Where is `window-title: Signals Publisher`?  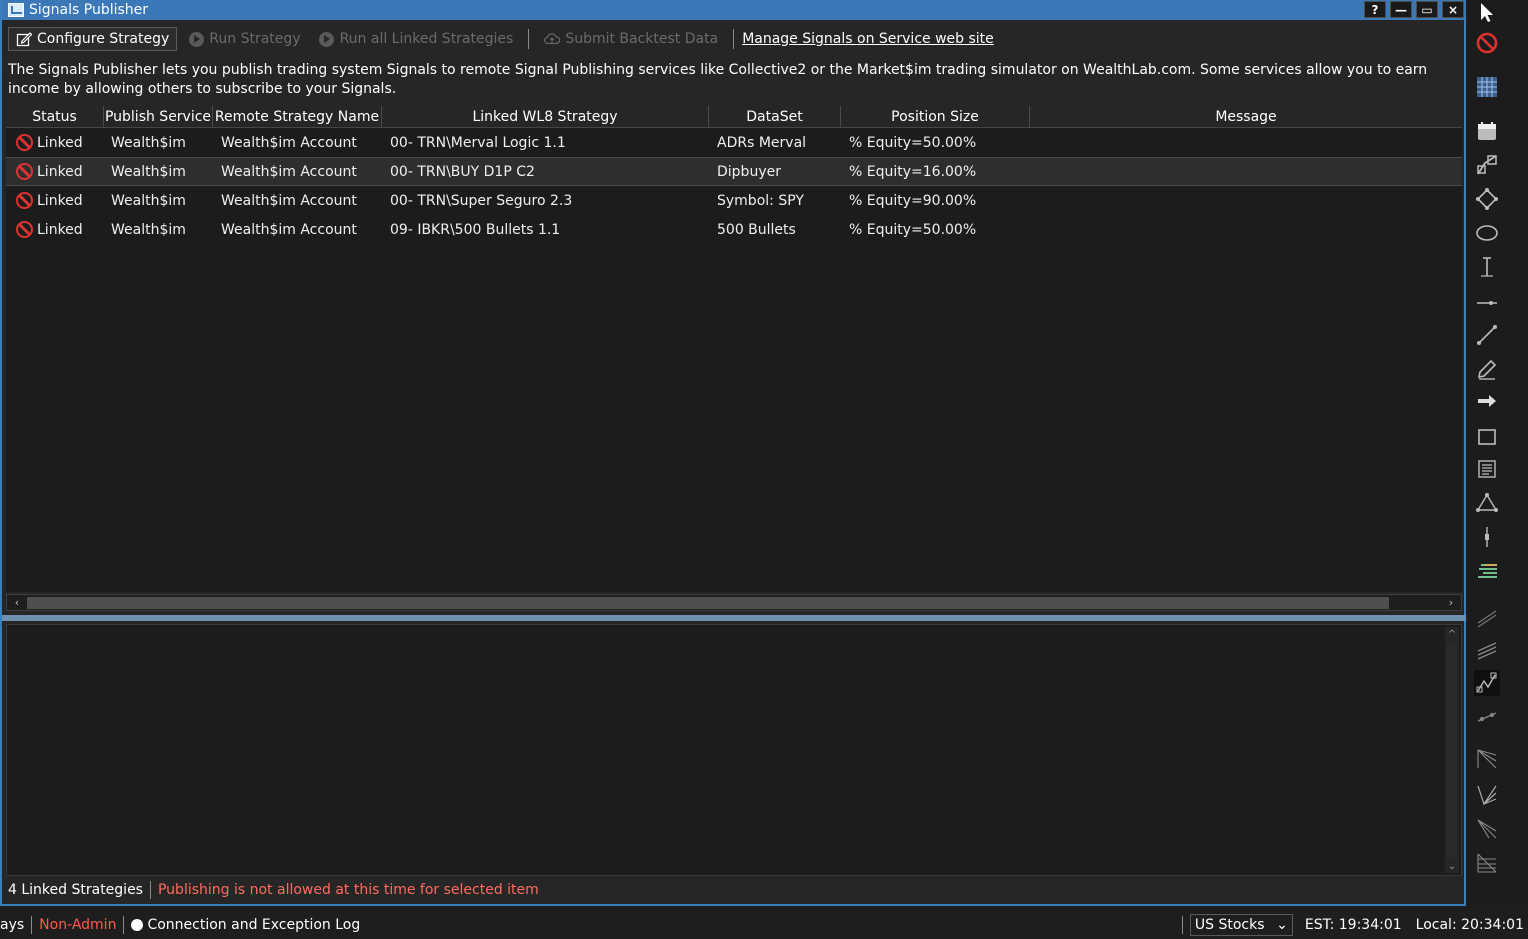
window-title: Signals Publisher is located at coordinates (89, 10).